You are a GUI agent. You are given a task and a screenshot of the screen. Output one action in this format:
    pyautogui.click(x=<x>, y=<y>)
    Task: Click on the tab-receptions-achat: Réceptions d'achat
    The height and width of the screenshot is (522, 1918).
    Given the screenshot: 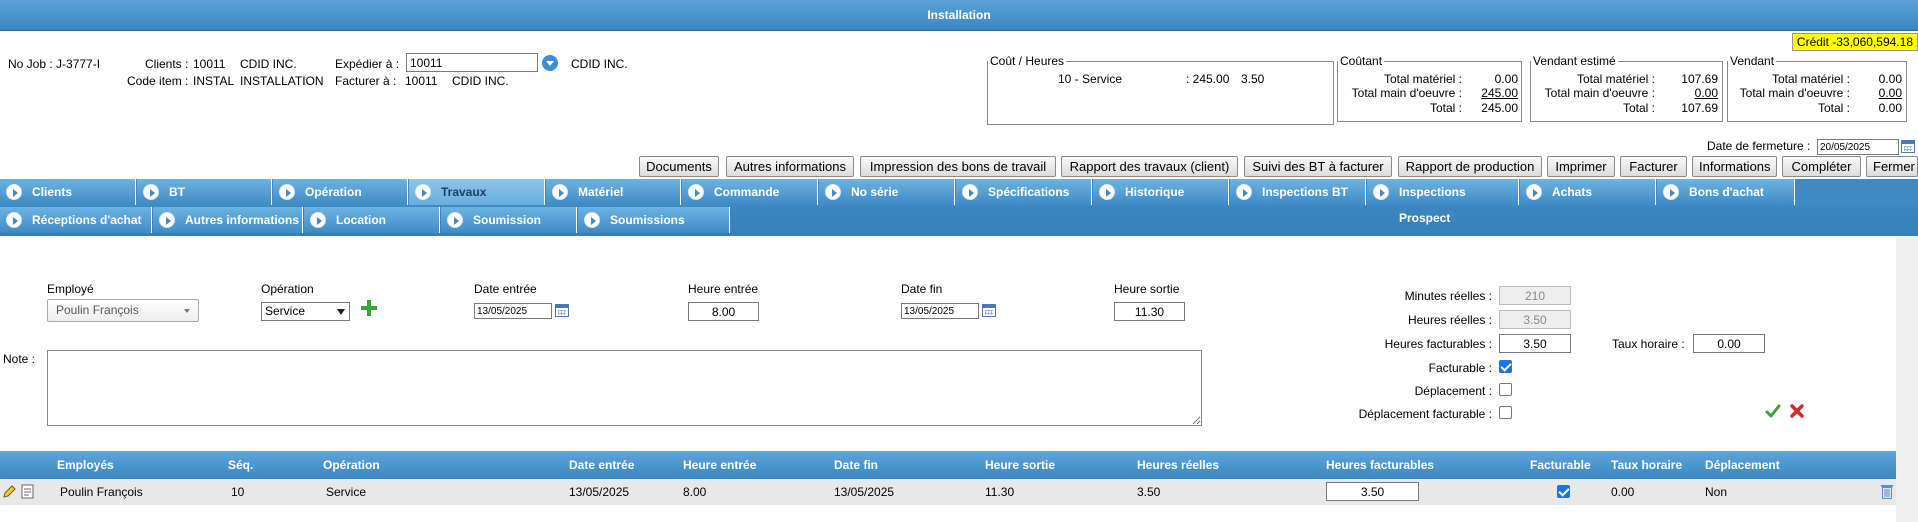 What is the action you would take?
    pyautogui.click(x=76, y=220)
    